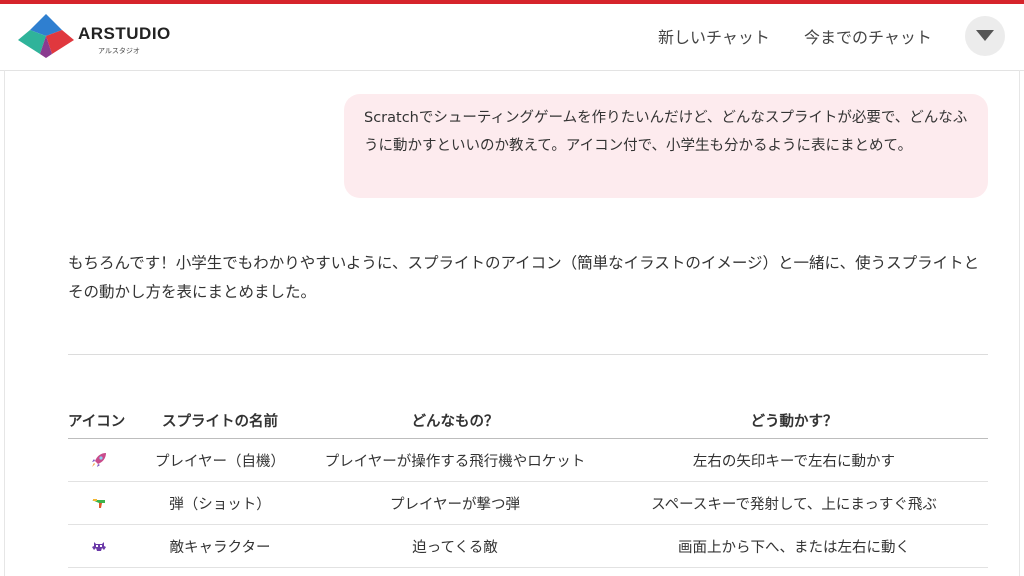 The width and height of the screenshot is (1024, 576). Describe the element at coordinates (119, 51) in the screenshot. I see `logo-subtext: アルスタジオ` at that location.